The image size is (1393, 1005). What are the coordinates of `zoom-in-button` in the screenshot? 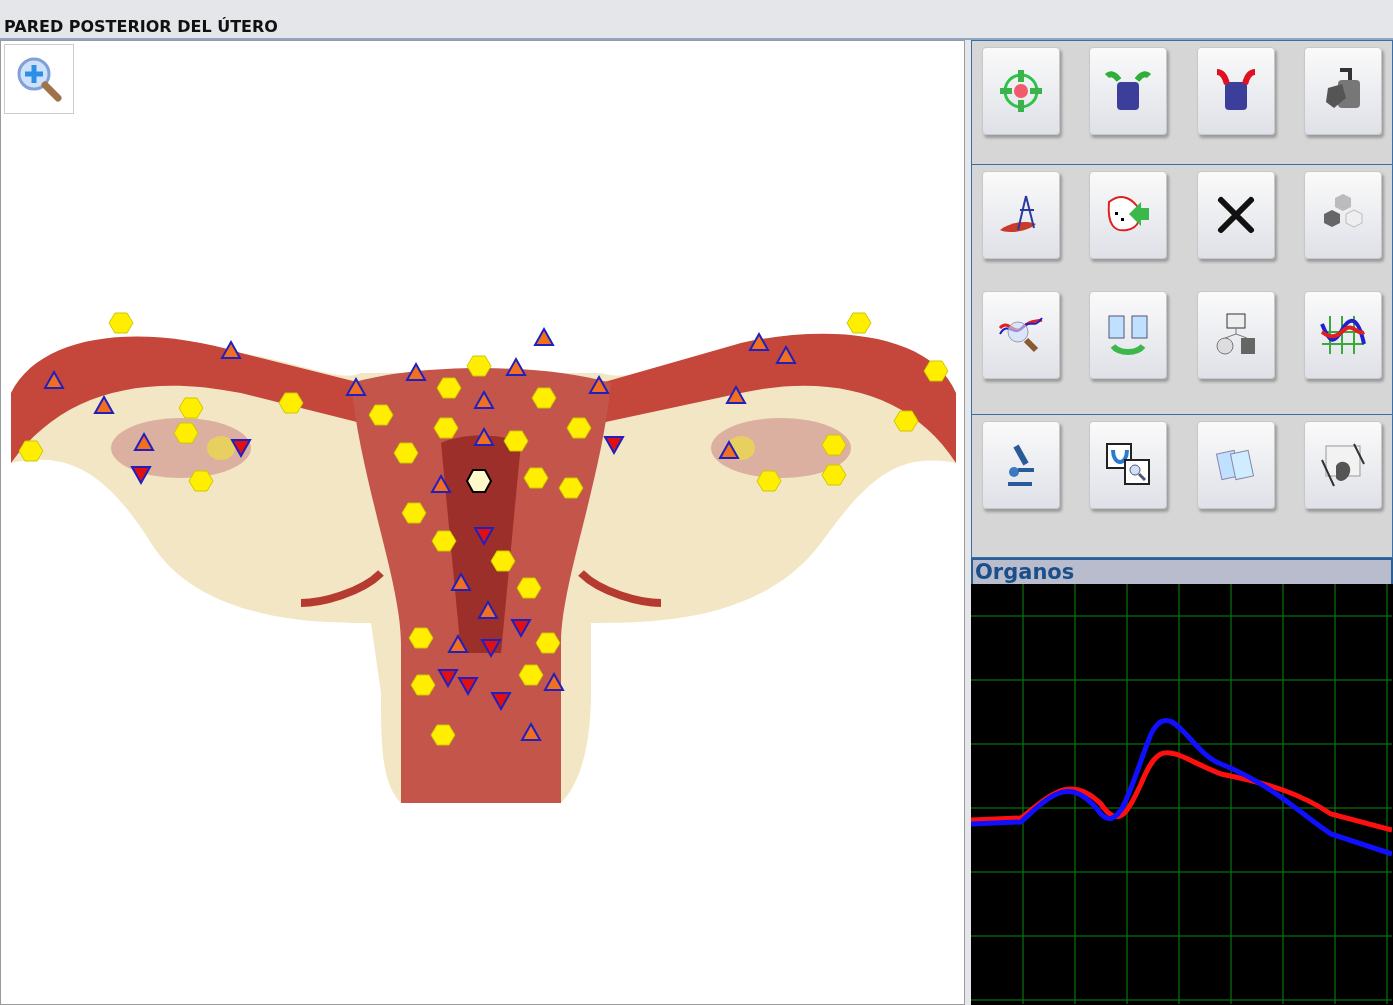 It's located at (39, 79).